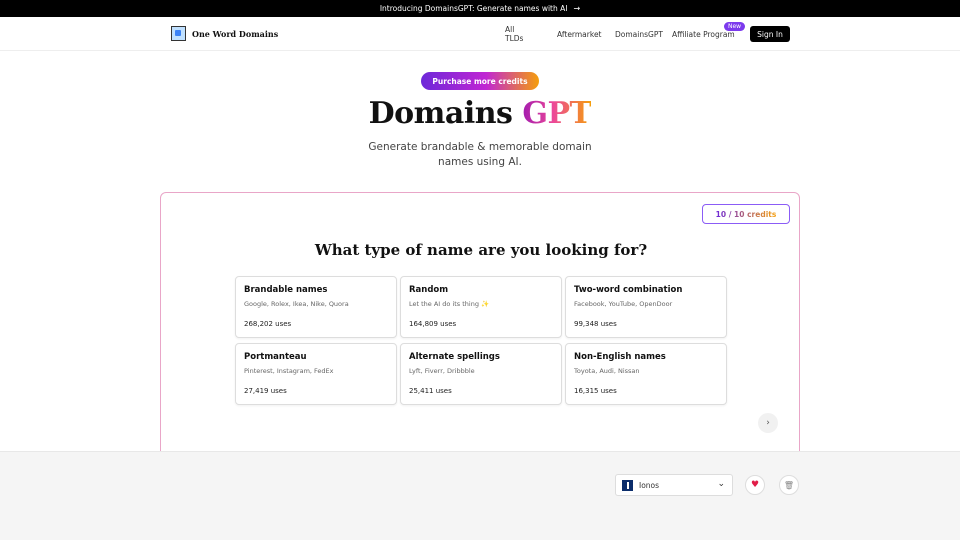 This screenshot has height=540, width=960. I want to click on logo: One Word Domains, so click(224, 33).